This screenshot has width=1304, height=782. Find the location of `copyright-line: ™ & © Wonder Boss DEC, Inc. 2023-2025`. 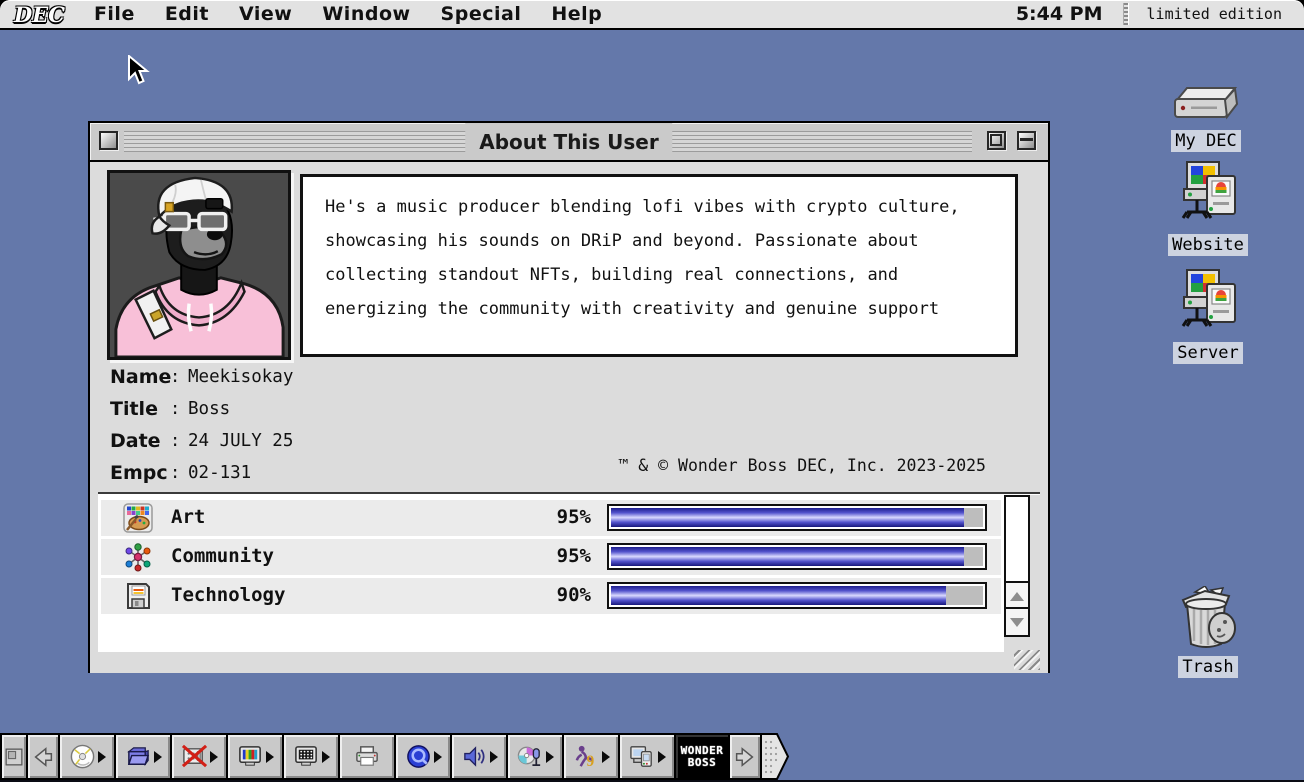

copyright-line: ™ & © Wonder Boss DEC, Inc. 2023-2025 is located at coordinates (802, 465).